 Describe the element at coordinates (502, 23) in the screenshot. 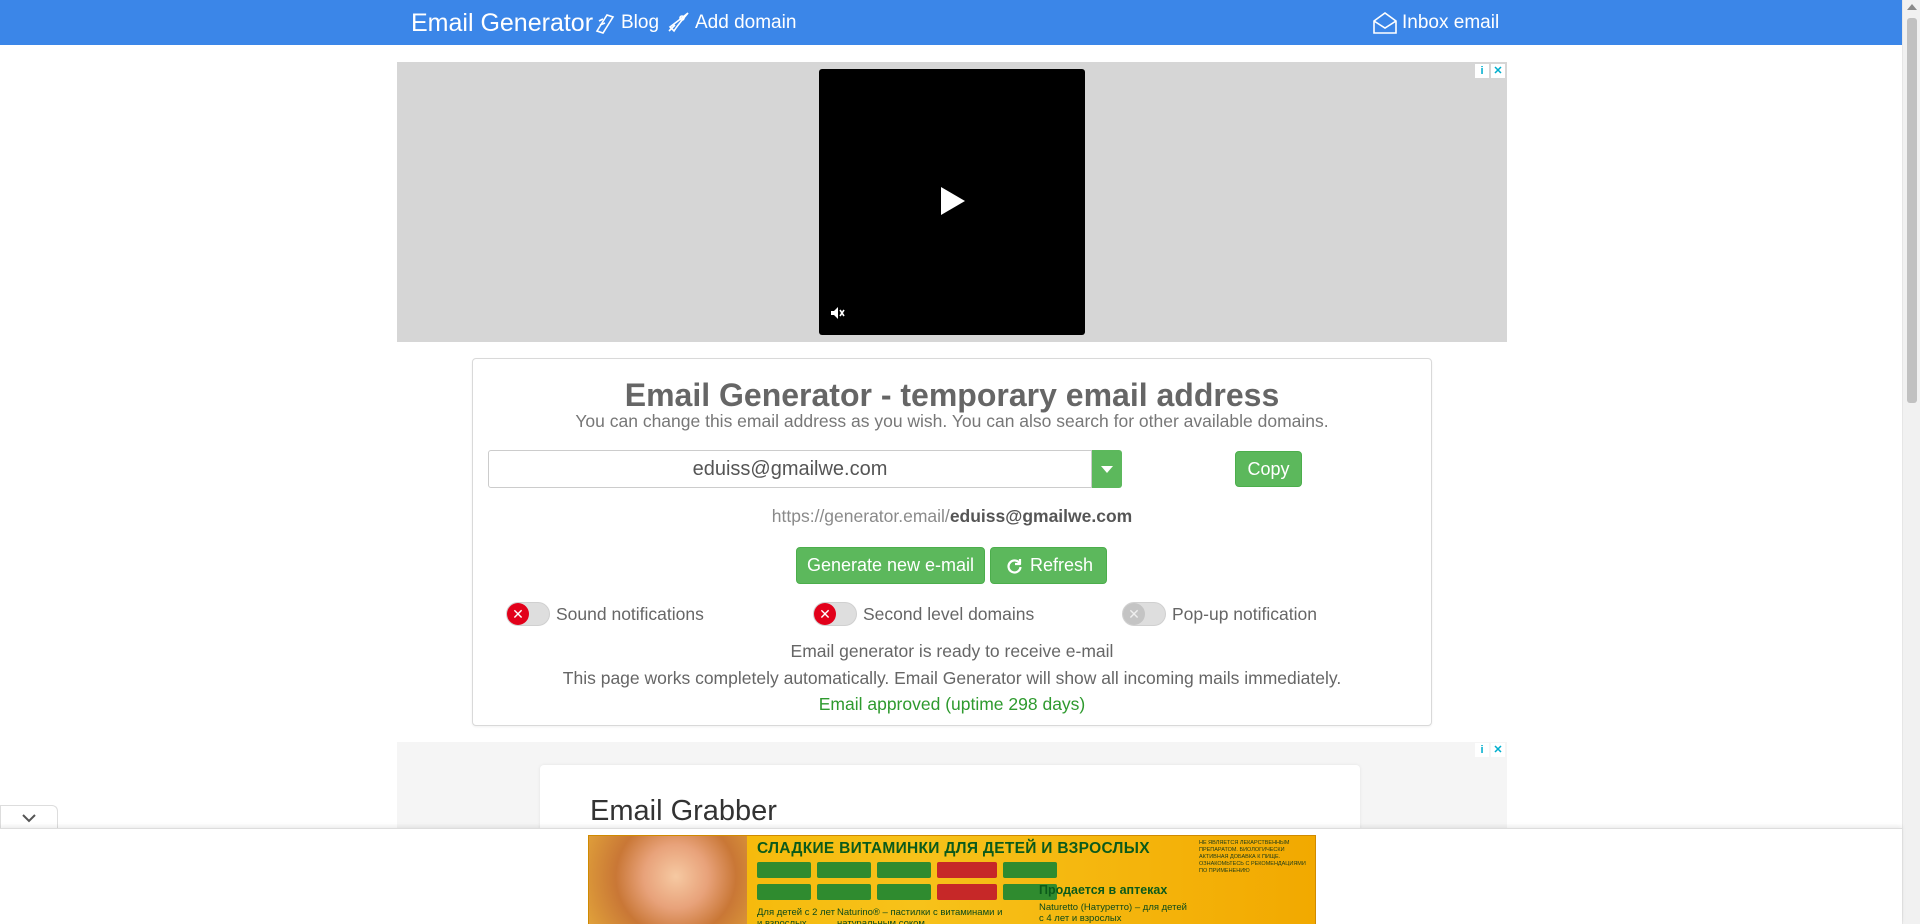

I see `brand-link: Email Generator` at that location.